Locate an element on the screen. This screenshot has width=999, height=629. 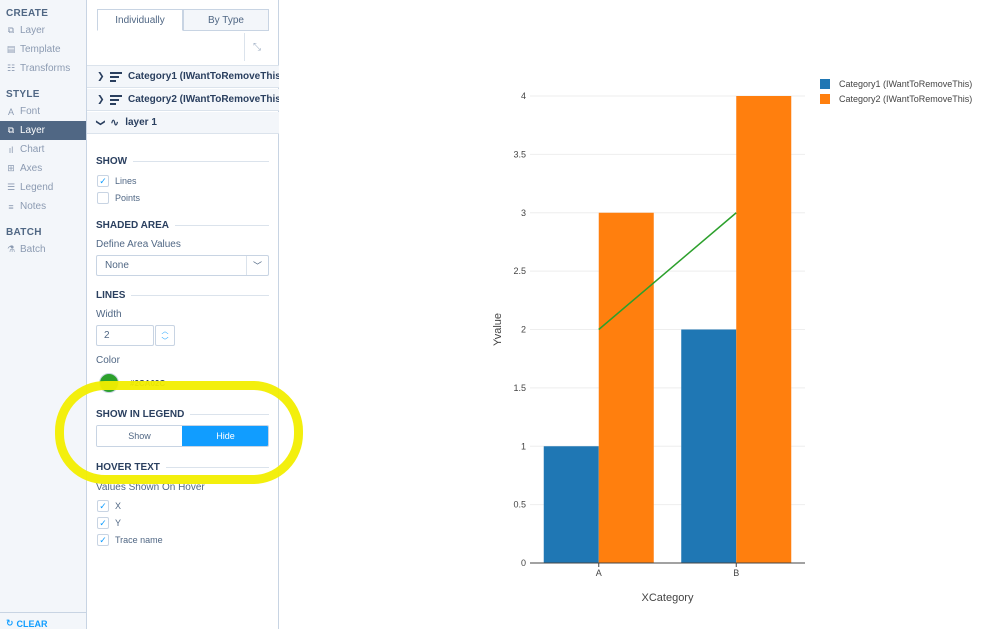
sidebar-item-label: Transforms is located at coordinates (45, 68).